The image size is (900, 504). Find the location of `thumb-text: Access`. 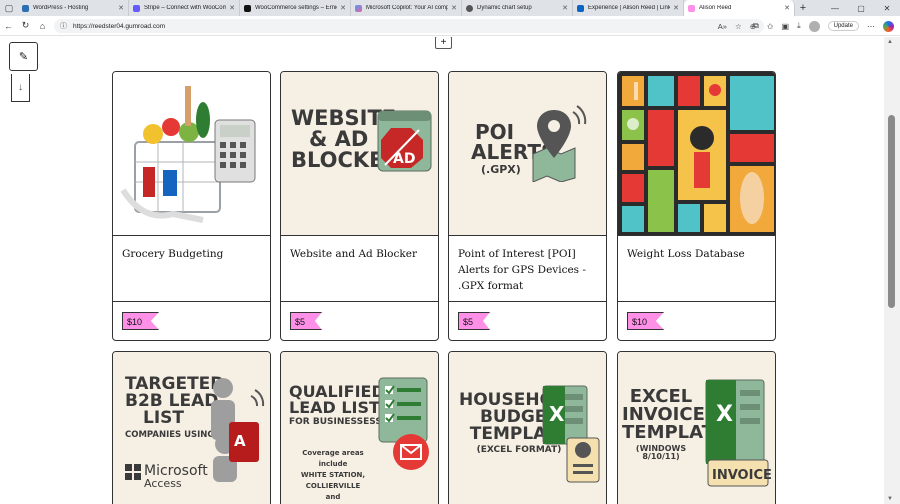

thumb-text: Access is located at coordinates (163, 483).